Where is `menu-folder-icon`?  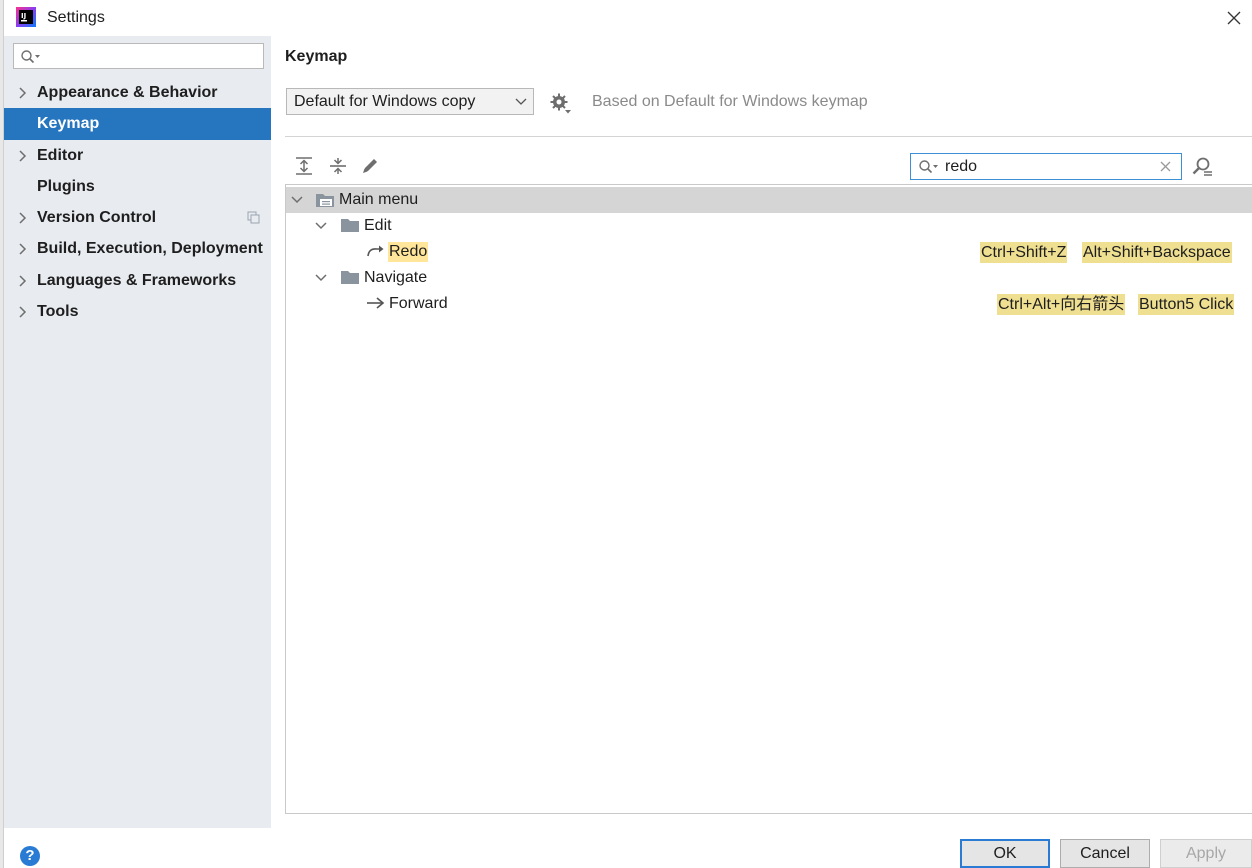 menu-folder-icon is located at coordinates (325, 200).